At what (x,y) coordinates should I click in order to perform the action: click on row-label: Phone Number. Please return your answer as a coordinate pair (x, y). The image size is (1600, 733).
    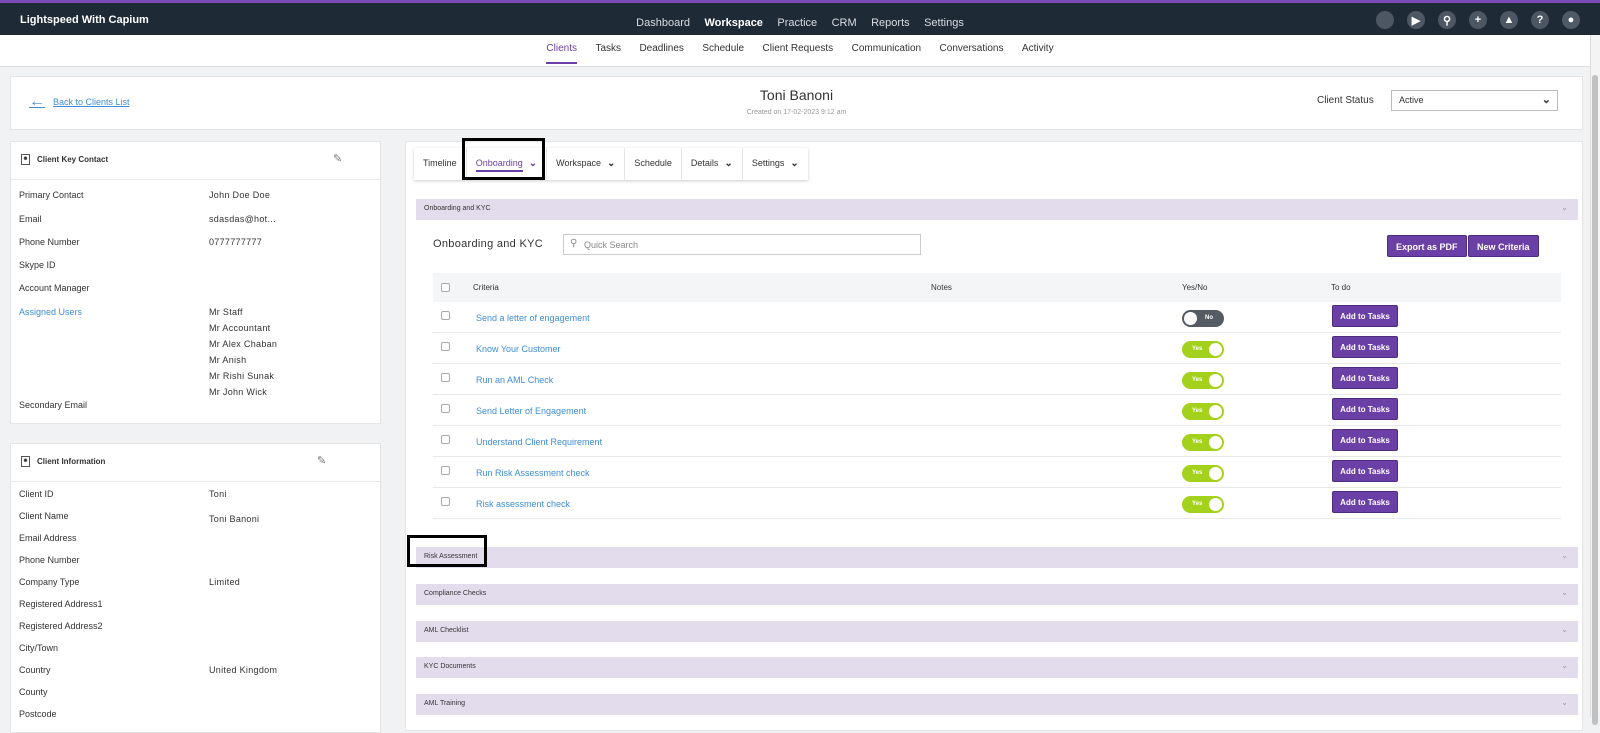
    Looking at the image, I should click on (49, 242).